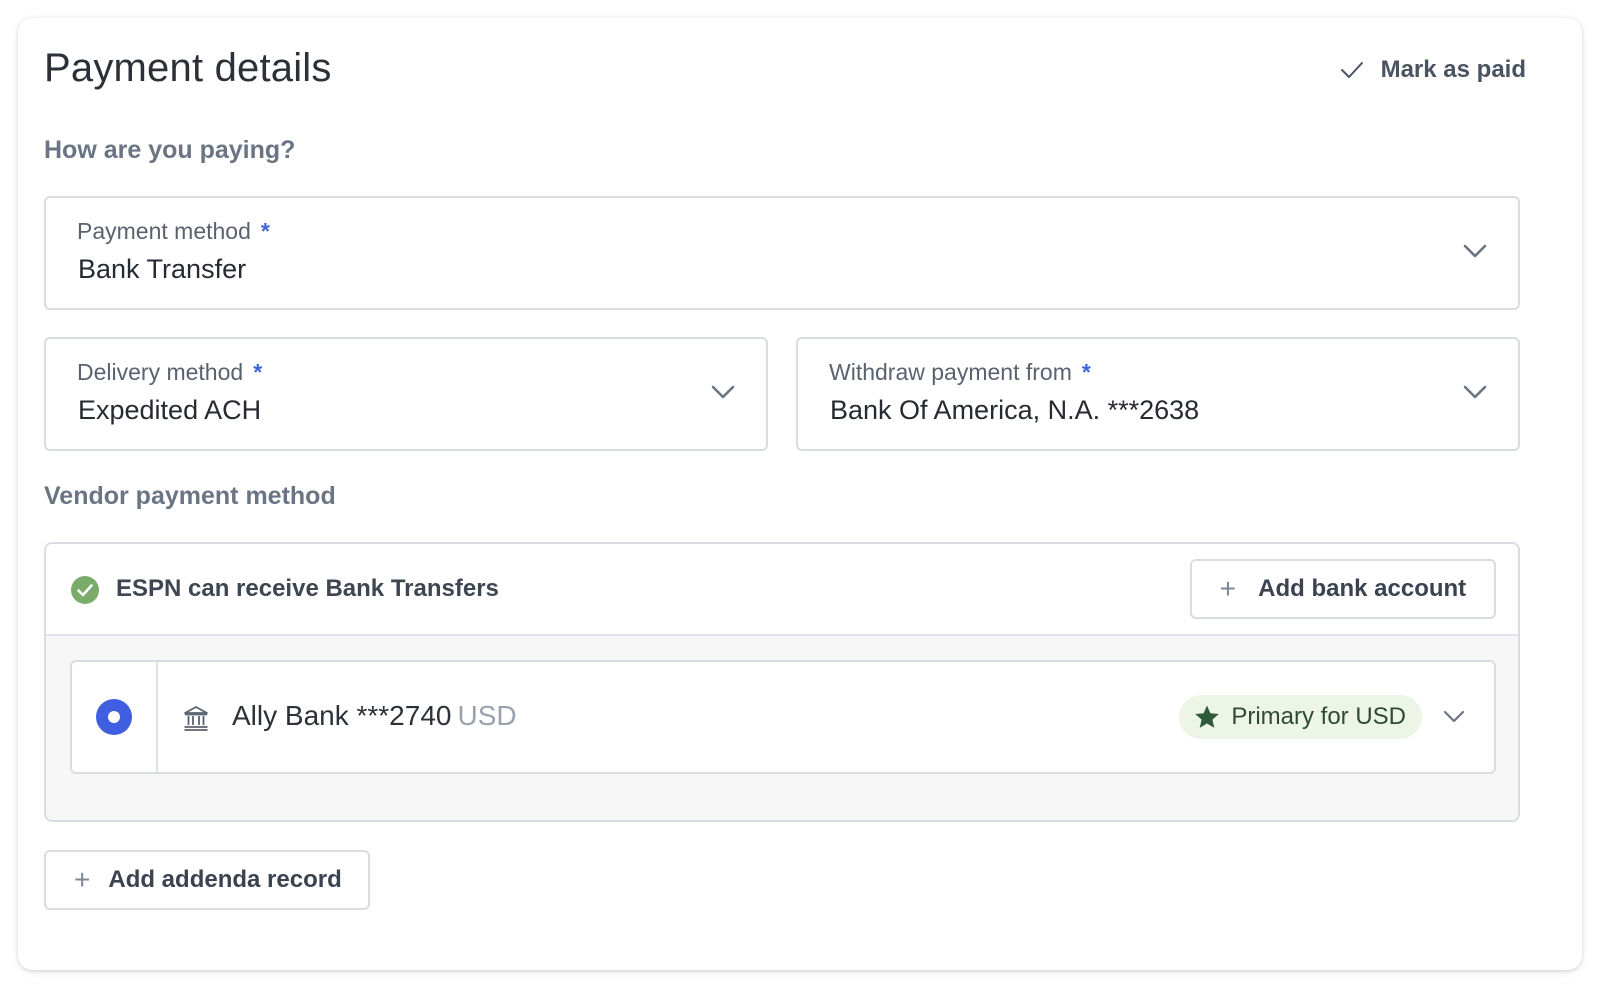 This screenshot has height=988, width=1598. I want to click on bank-account-name: Ally Bank ***2740 USD, so click(374, 715).